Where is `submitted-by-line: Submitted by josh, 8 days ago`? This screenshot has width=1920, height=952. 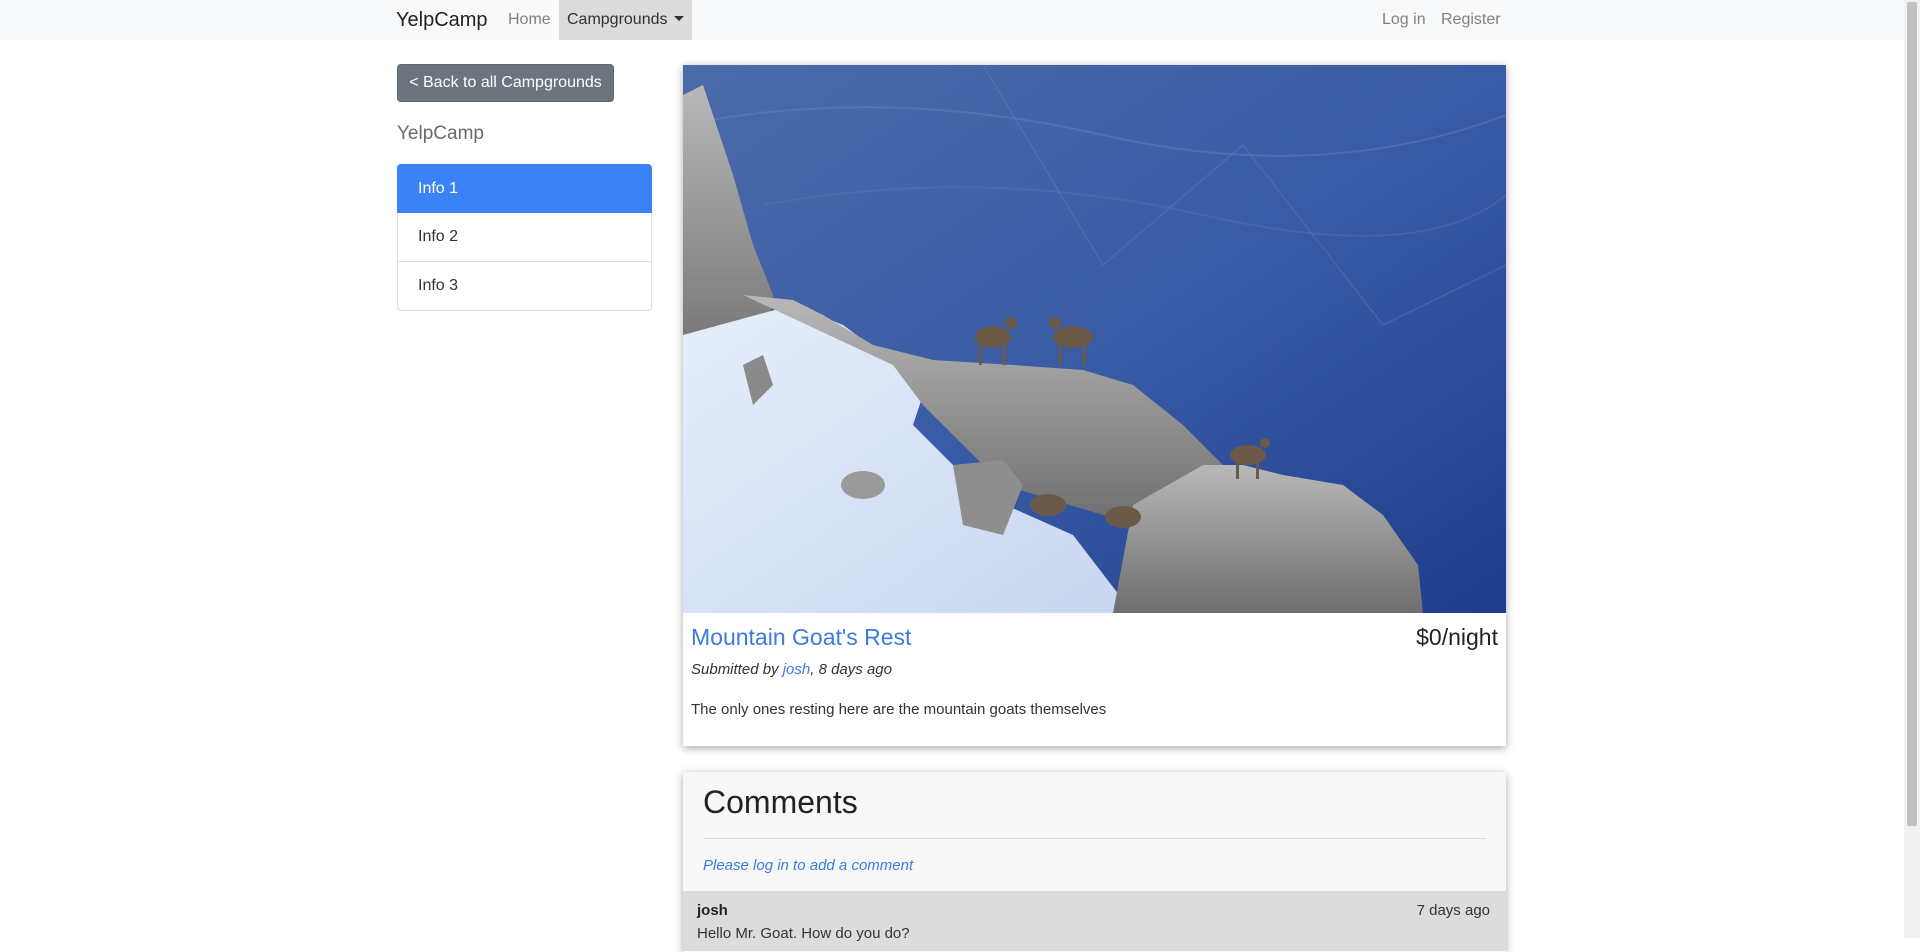
submitted-by-line: Submitted by josh, 8 days ago is located at coordinates (791, 669).